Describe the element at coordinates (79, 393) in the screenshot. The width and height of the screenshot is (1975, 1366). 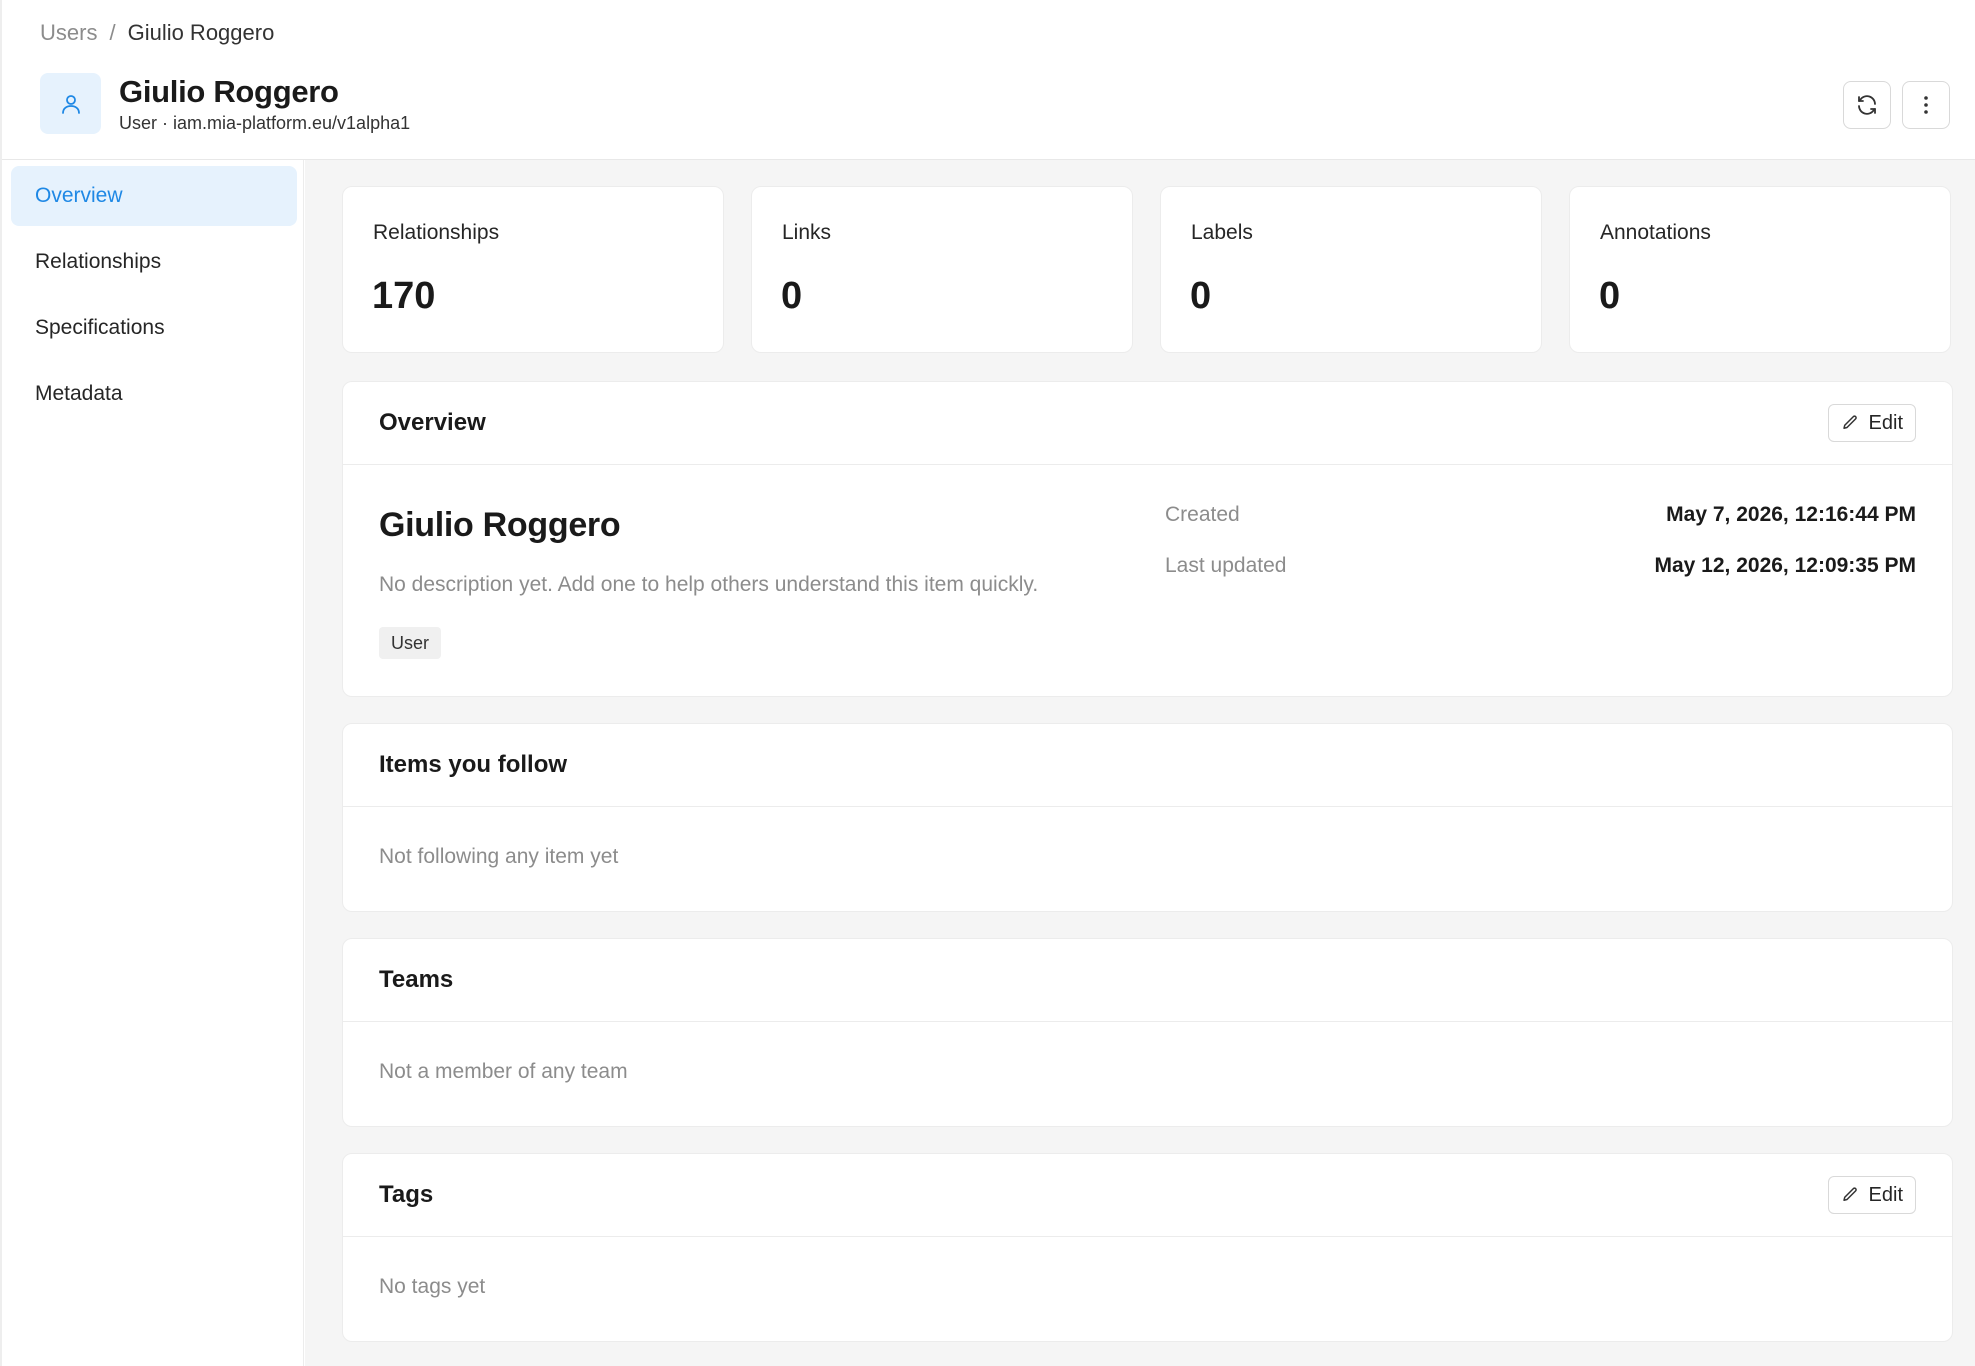
I see `sidebar-item-label: Metadata` at that location.